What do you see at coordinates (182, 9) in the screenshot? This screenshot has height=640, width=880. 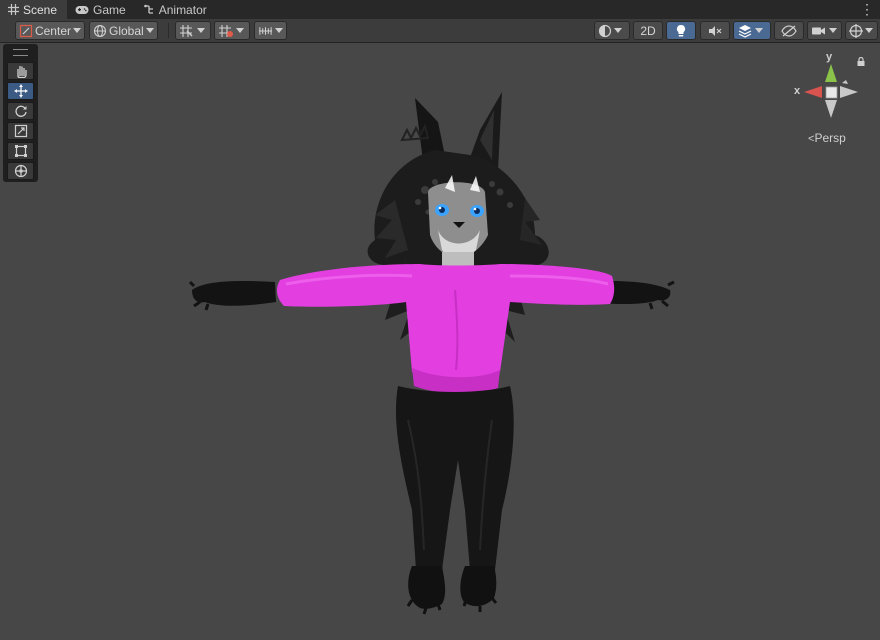 I see `tab-animator-label: Animator` at bounding box center [182, 9].